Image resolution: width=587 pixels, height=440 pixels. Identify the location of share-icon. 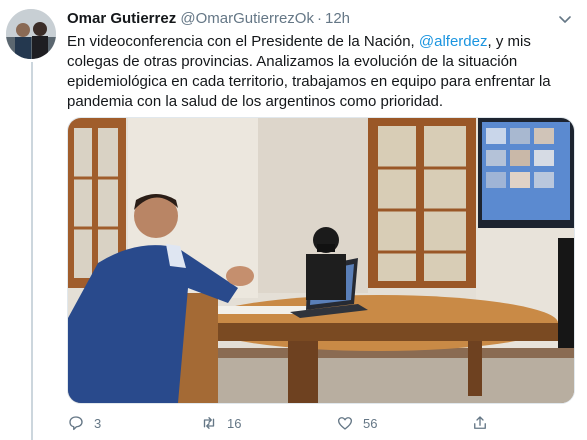
(480, 422).